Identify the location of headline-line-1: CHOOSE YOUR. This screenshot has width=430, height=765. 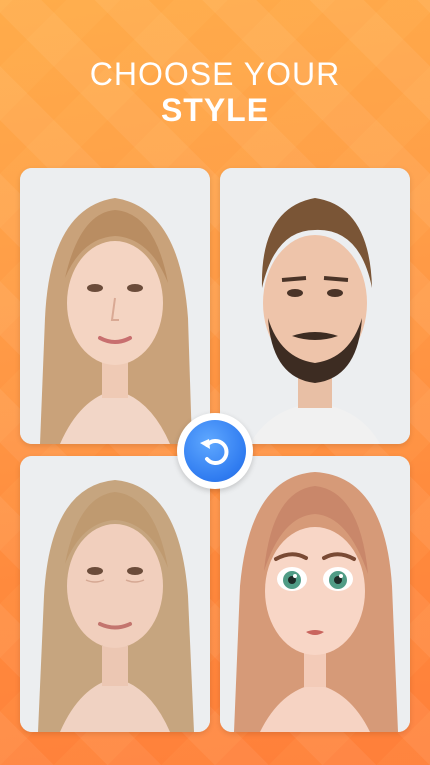
(215, 74).